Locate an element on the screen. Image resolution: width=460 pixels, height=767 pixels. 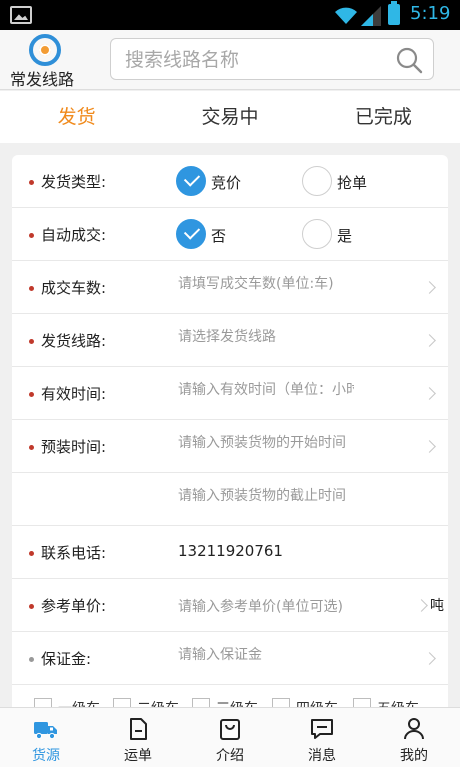
message-icon is located at coordinates (322, 729).